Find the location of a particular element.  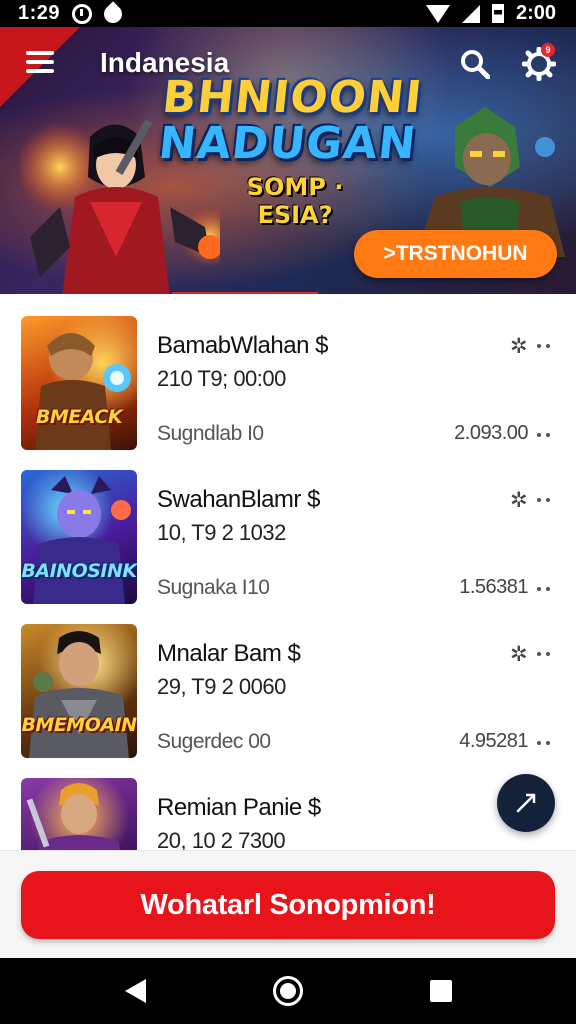

game-thumbnail is located at coordinates (79, 814).